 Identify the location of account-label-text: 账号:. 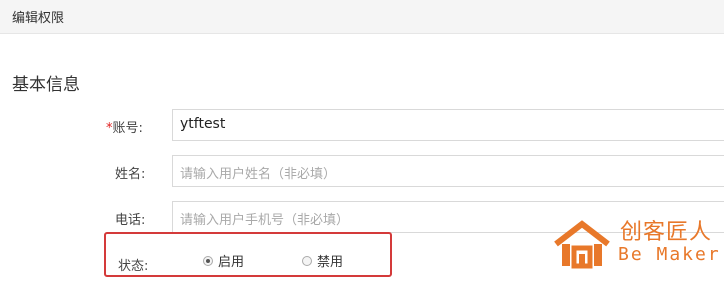
(127, 128).